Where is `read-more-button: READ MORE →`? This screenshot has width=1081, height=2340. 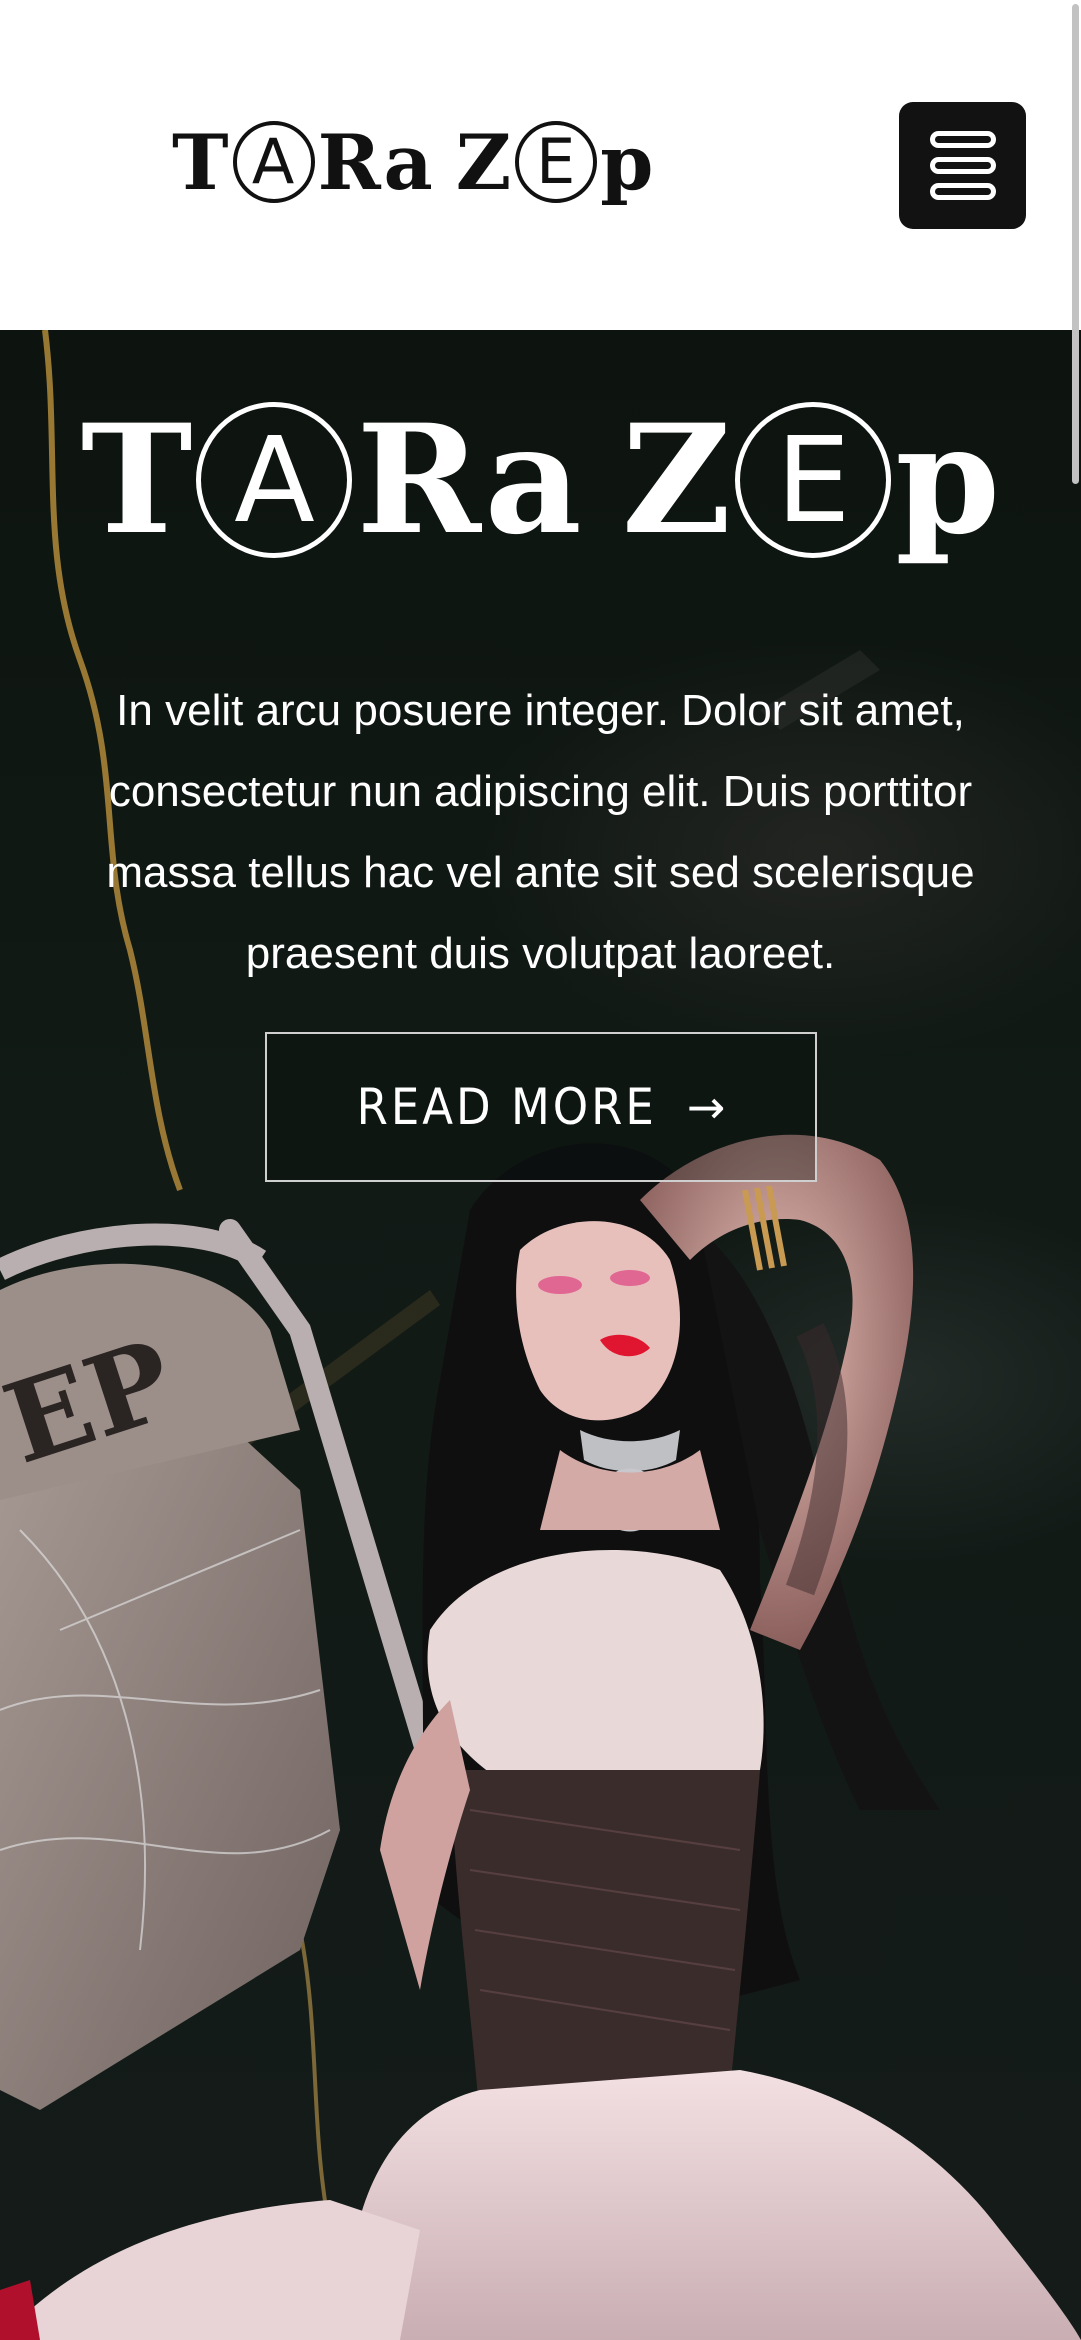 read-more-button: READ MORE → is located at coordinates (541, 1107).